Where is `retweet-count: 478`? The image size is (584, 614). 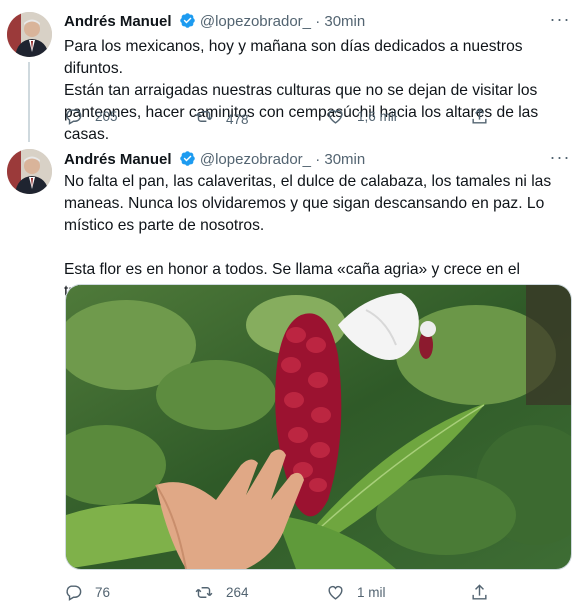
retweet-count: 478 is located at coordinates (237, 119).